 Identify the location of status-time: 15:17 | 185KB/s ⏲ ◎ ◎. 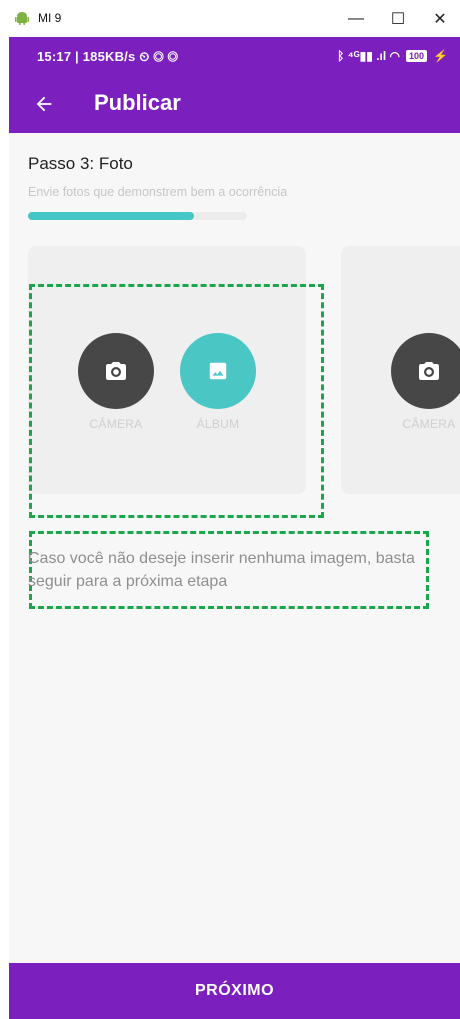
(108, 56).